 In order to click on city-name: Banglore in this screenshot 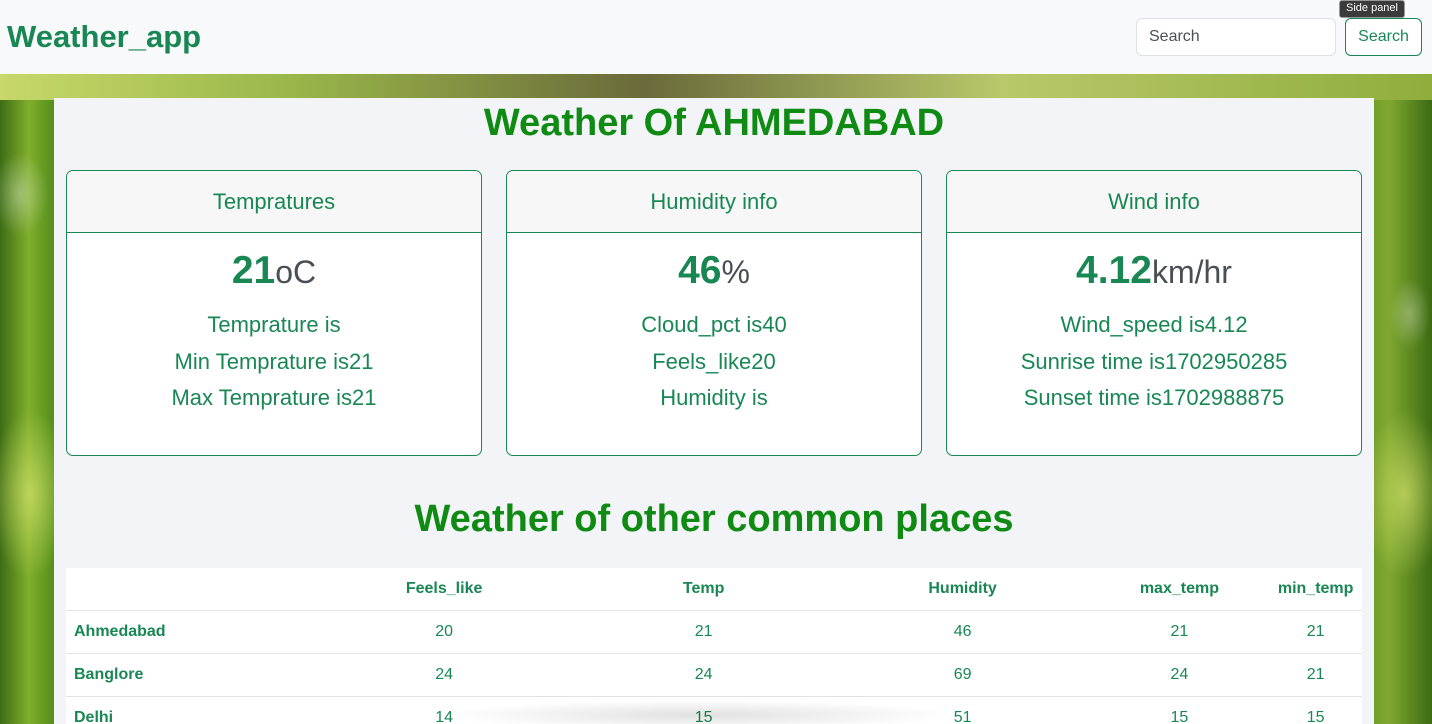, I will do `click(191, 675)`.